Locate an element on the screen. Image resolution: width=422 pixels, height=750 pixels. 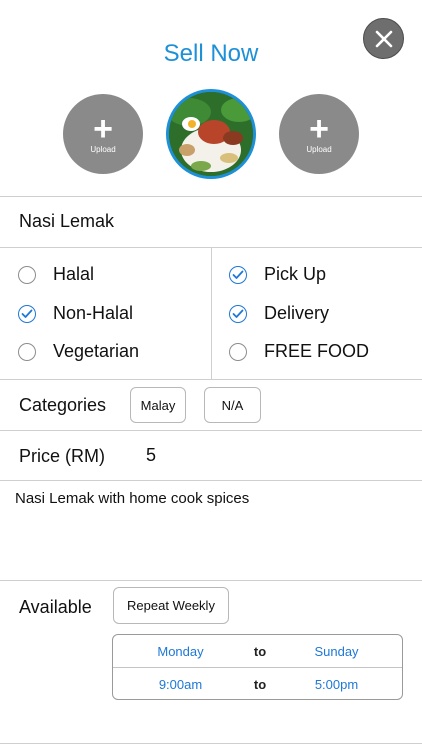
dish-name-field: Nasi Lemak is located at coordinates (66, 221).